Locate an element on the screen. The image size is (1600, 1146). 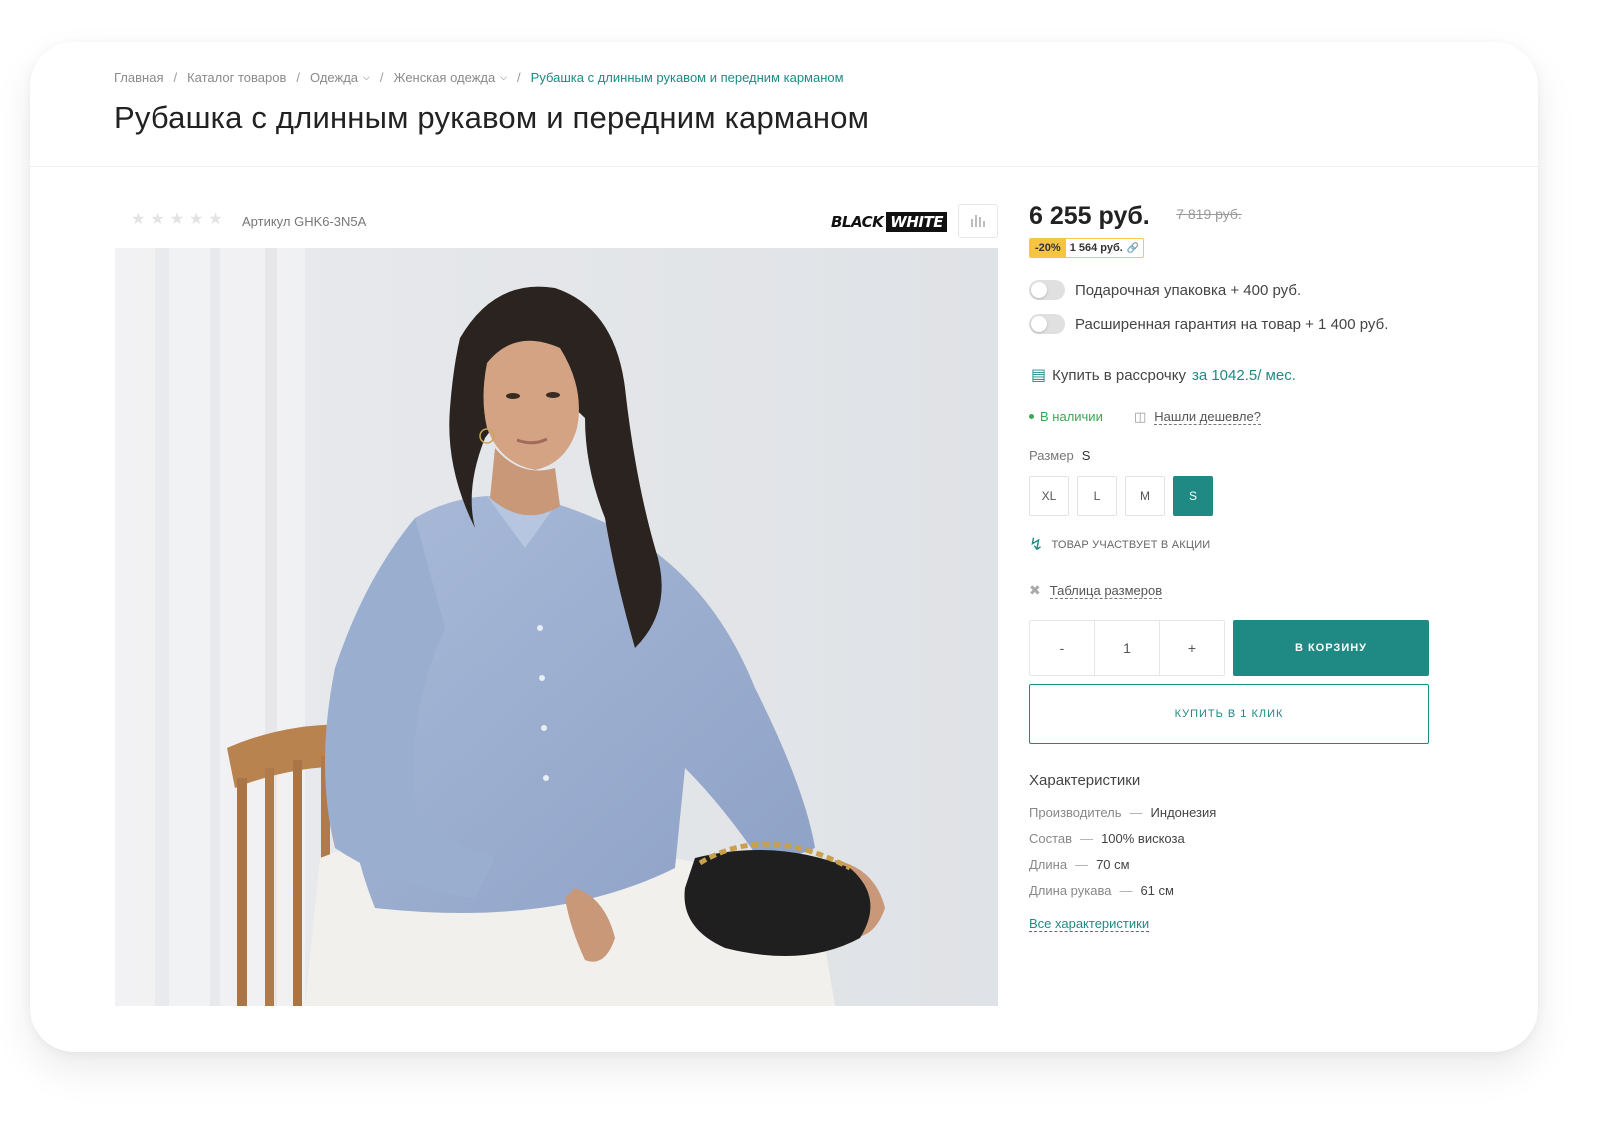
discount-savings: 1 564 руб. 🔗 is located at coordinates (1104, 248).